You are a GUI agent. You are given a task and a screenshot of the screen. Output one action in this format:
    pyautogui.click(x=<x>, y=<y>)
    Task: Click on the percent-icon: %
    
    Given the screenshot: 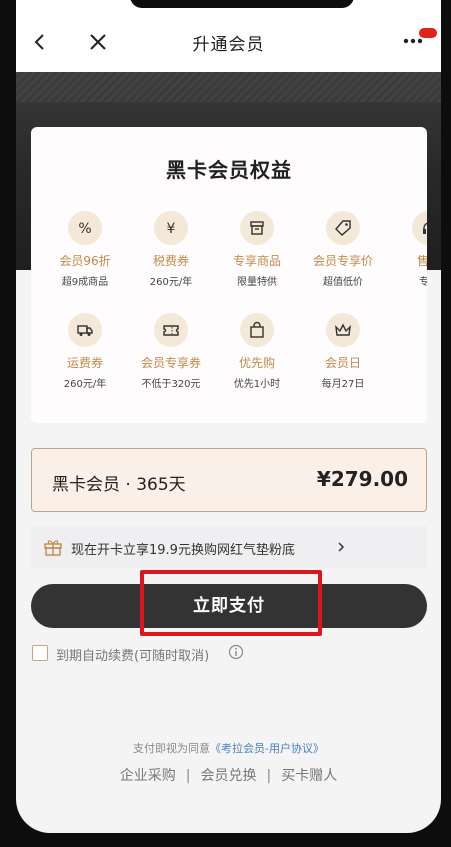 What is the action you would take?
    pyautogui.click(x=85, y=228)
    